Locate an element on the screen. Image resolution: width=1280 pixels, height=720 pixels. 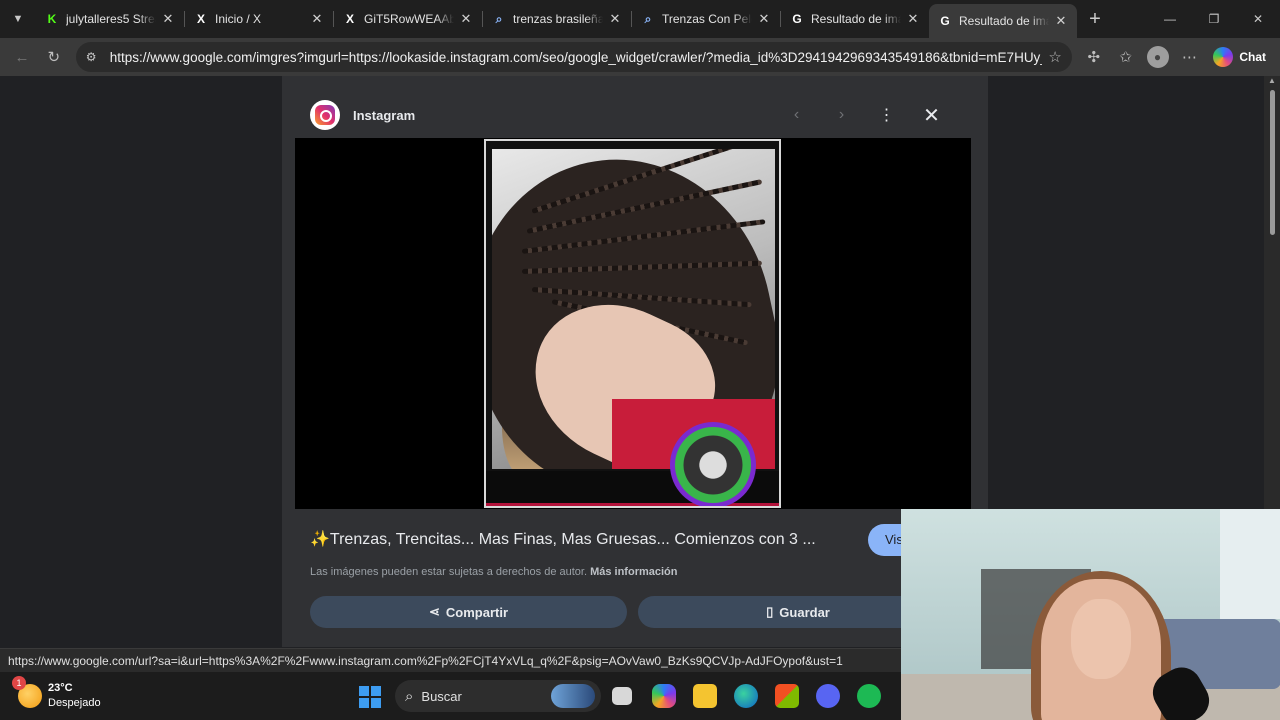
weather-widget: 1 23°C Despejado is located at coordinates (56, 693).